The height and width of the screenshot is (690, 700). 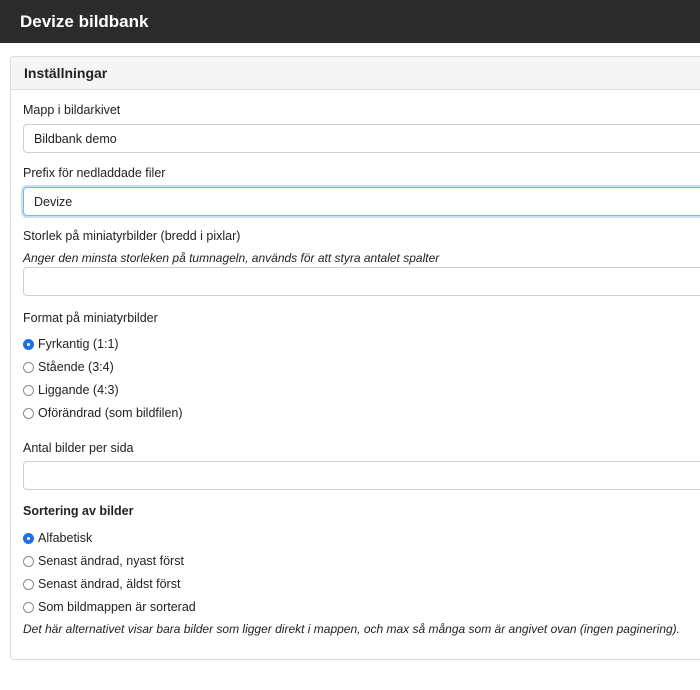 I want to click on radio-staende, so click(x=28, y=367).